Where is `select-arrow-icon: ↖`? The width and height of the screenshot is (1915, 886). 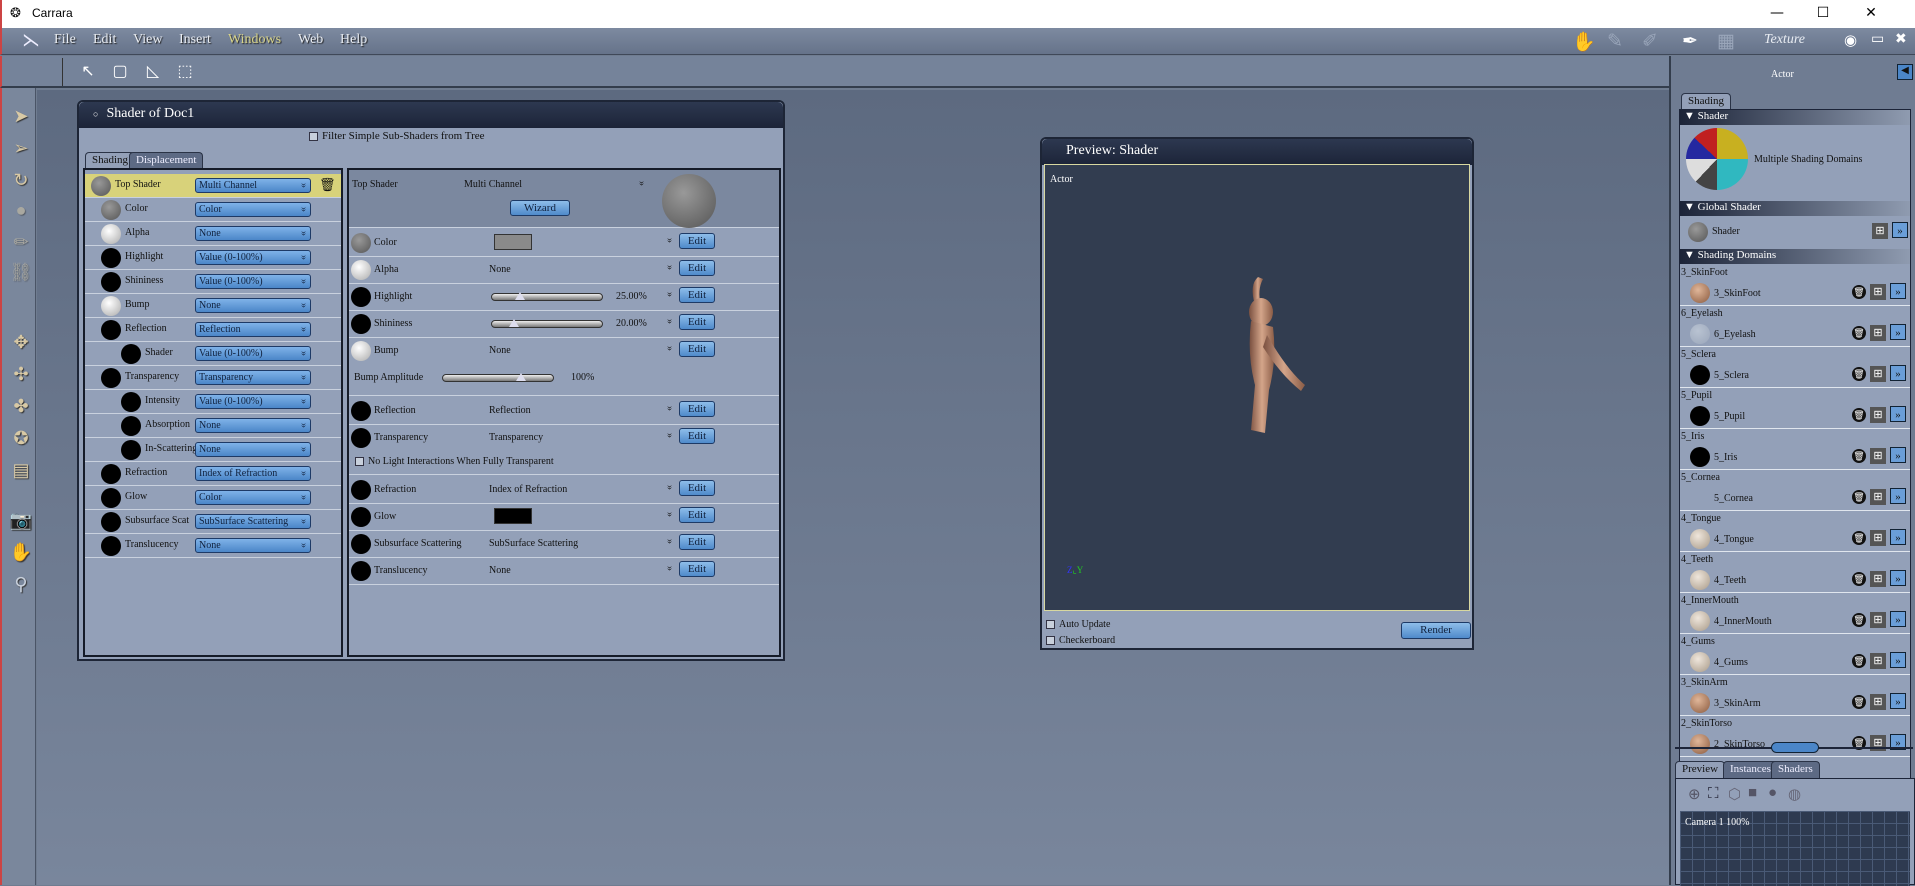
select-arrow-icon: ↖ is located at coordinates (88, 72).